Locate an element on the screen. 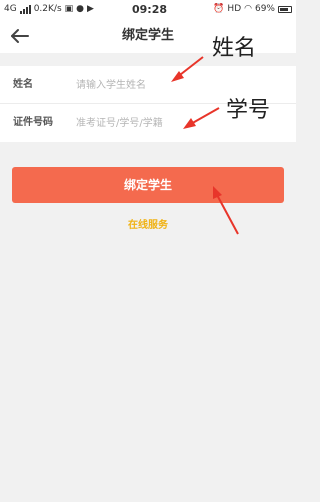 The width and height of the screenshot is (320, 502). status-bar: 4G 0.2K/s ▣ ● ▶ 09:28 ⏰ HD ◠ 69% is located at coordinates (148, 9).